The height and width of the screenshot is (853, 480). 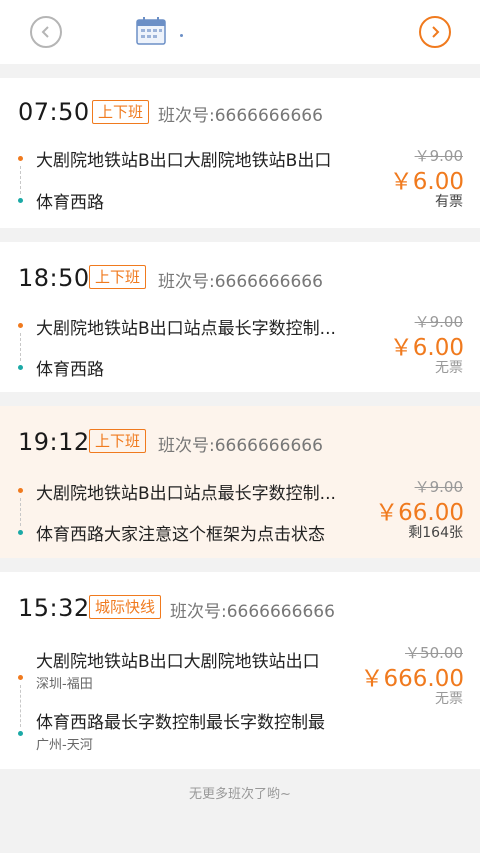 What do you see at coordinates (180, 723) in the screenshot?
I see `destination-station: 体育西路最长字数控制最长字数控制最` at bounding box center [180, 723].